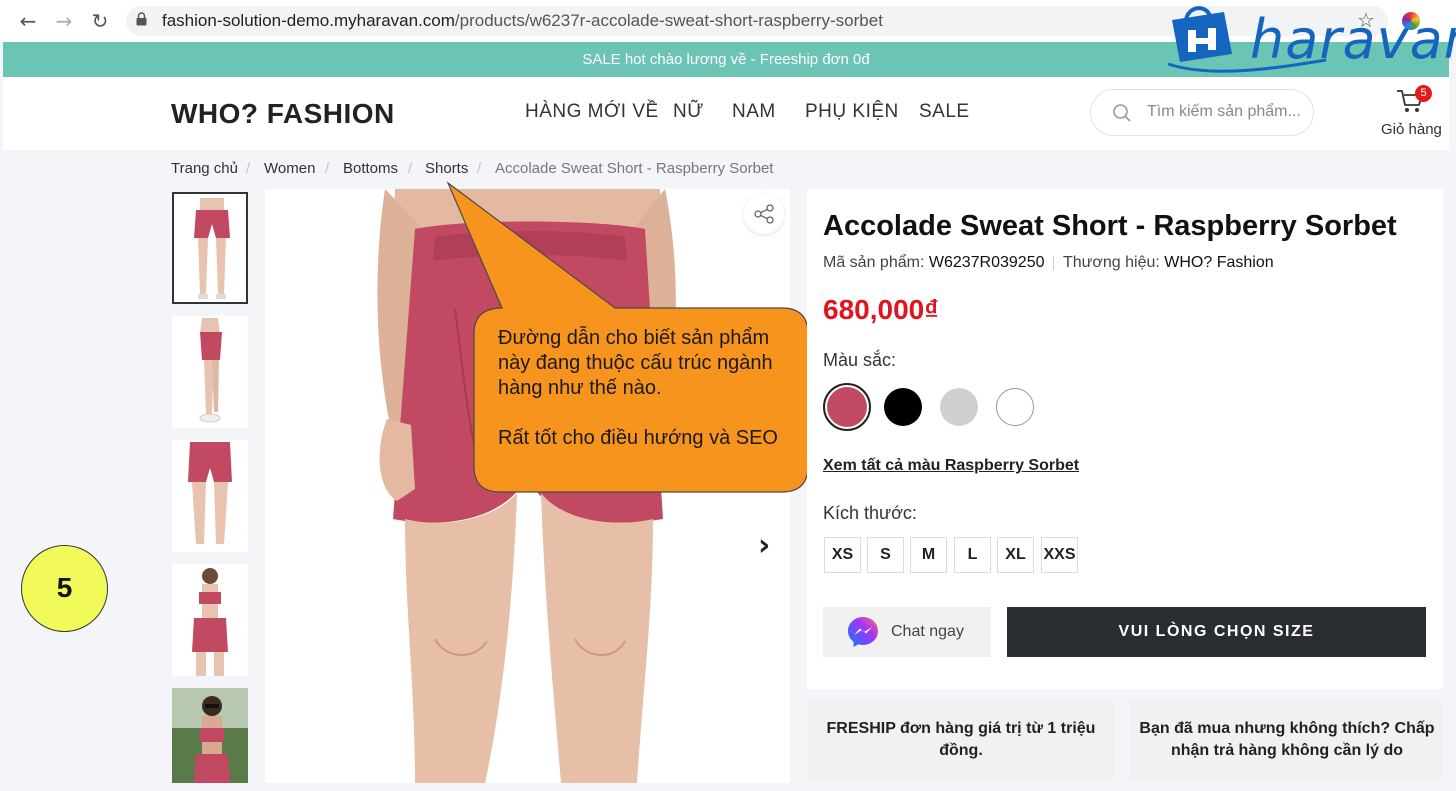 This screenshot has height=791, width=1456. Describe the element at coordinates (852, 112) in the screenshot. I see `menu-item-accessories: PHỤ KIỆN` at that location.